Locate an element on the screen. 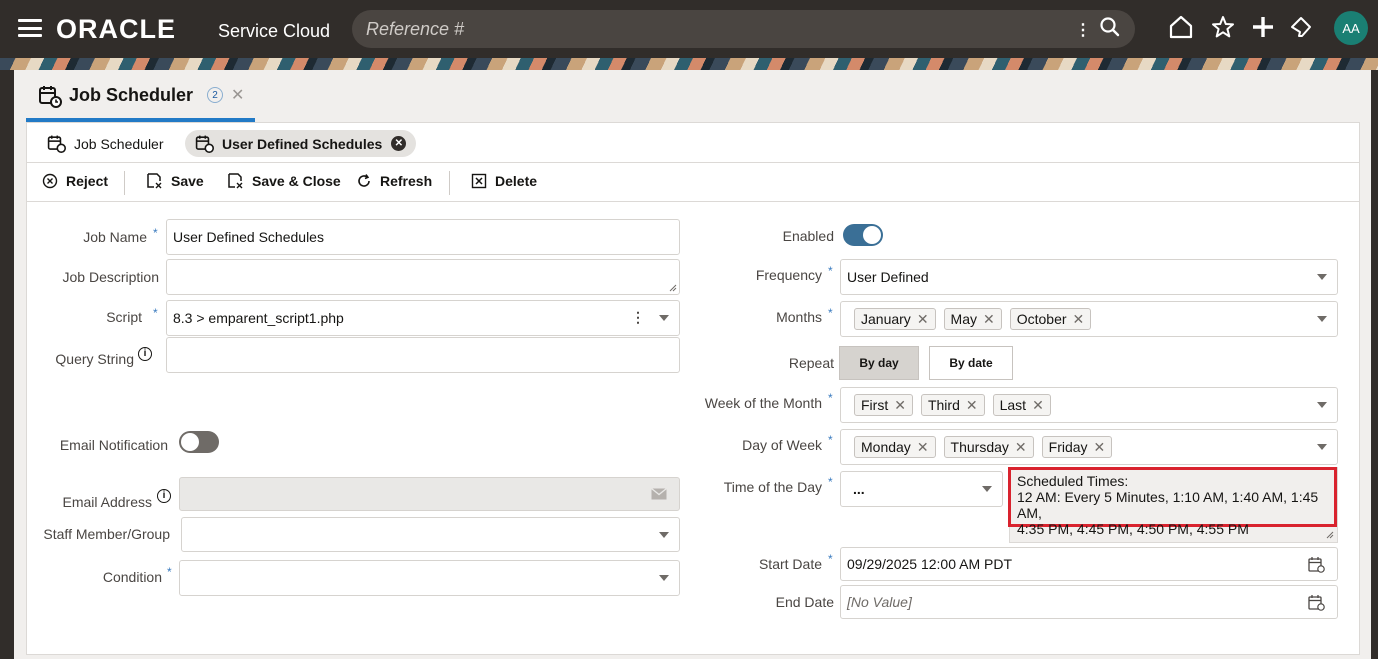 This screenshot has width=1378, height=659. delete-button: Delete is located at coordinates (504, 181).